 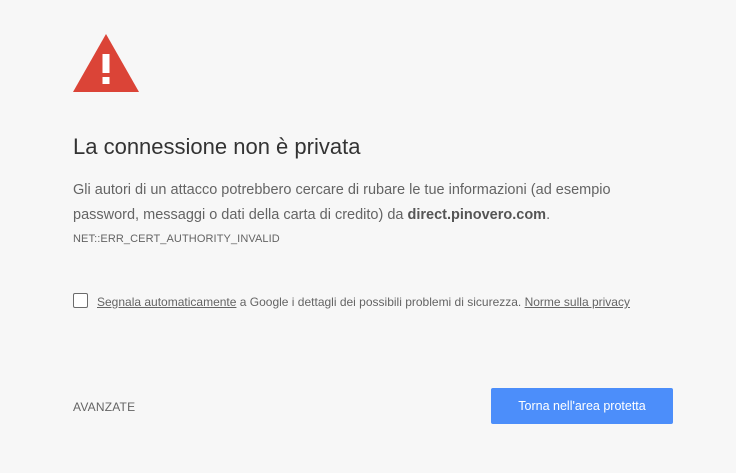 What do you see at coordinates (80, 300) in the screenshot?
I see `report-checkbox` at bounding box center [80, 300].